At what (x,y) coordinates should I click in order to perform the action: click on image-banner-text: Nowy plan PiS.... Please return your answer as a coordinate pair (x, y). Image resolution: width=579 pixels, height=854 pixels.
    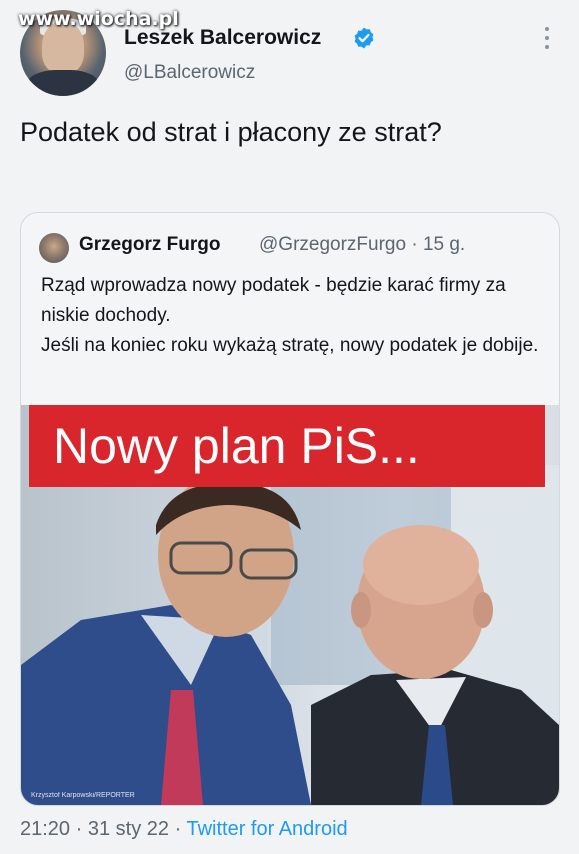
    Looking at the image, I should click on (236, 446).